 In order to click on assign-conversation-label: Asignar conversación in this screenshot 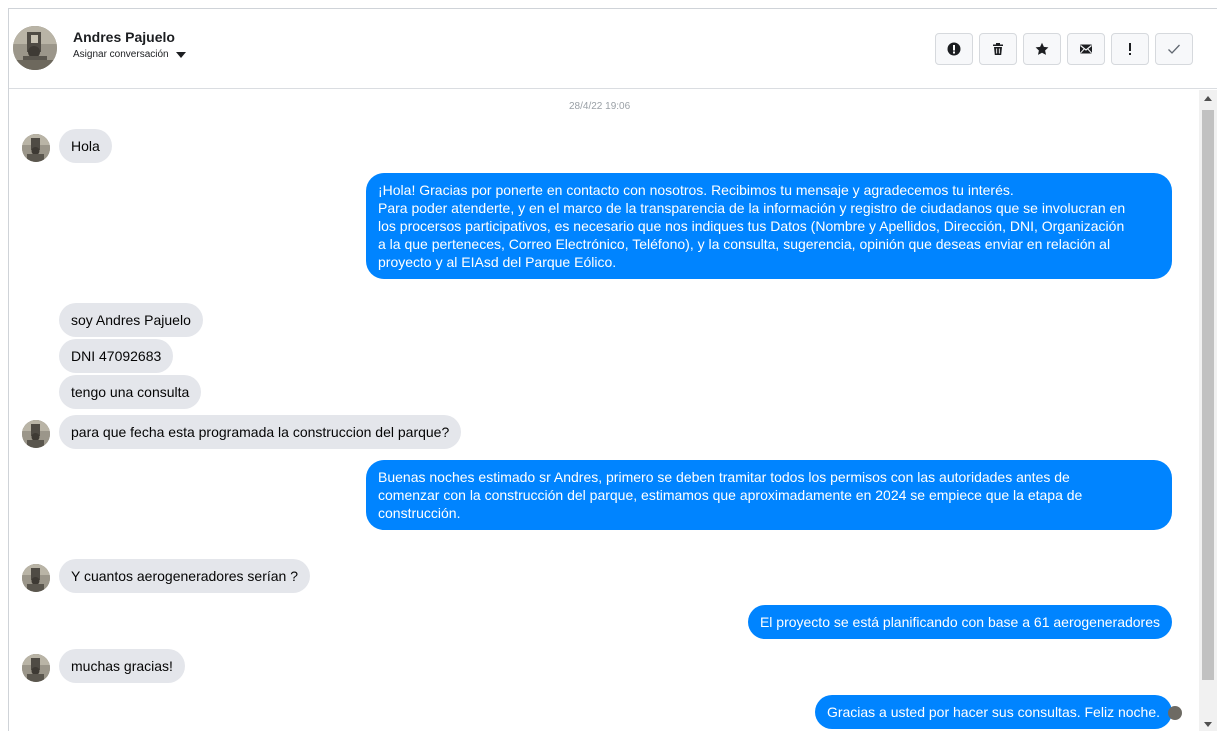, I will do `click(121, 54)`.